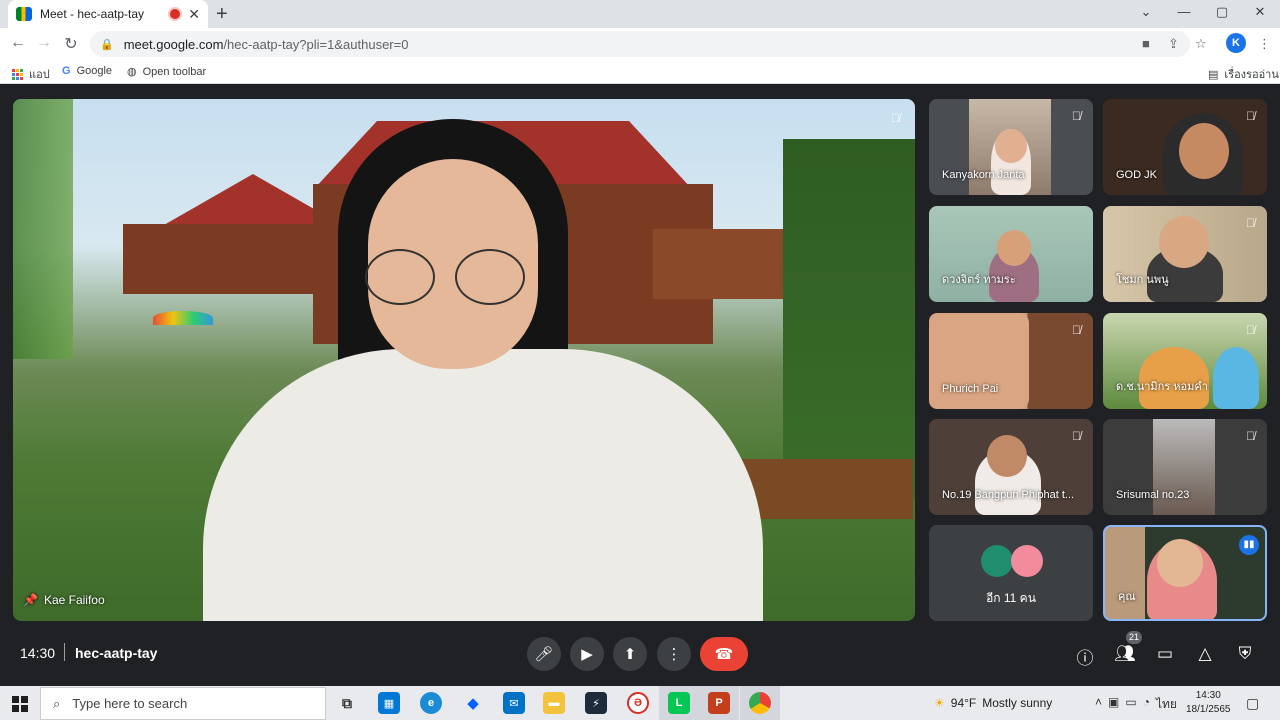 Image resolution: width=1280 pixels, height=720 pixels. I want to click on meeting-details-button: ⓘ, so click(1085, 656).